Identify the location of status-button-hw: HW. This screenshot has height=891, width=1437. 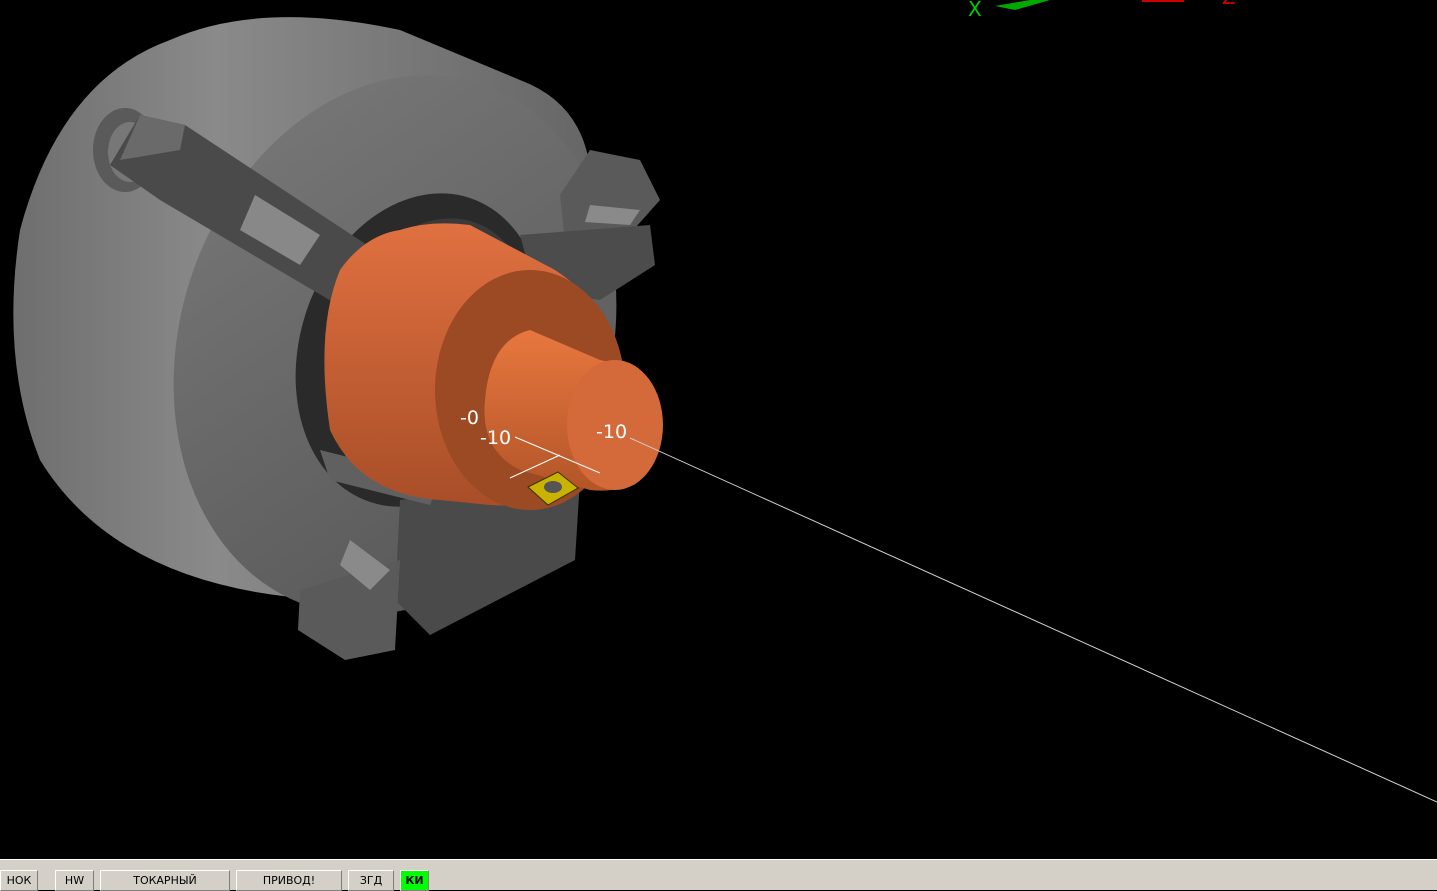
(74, 880).